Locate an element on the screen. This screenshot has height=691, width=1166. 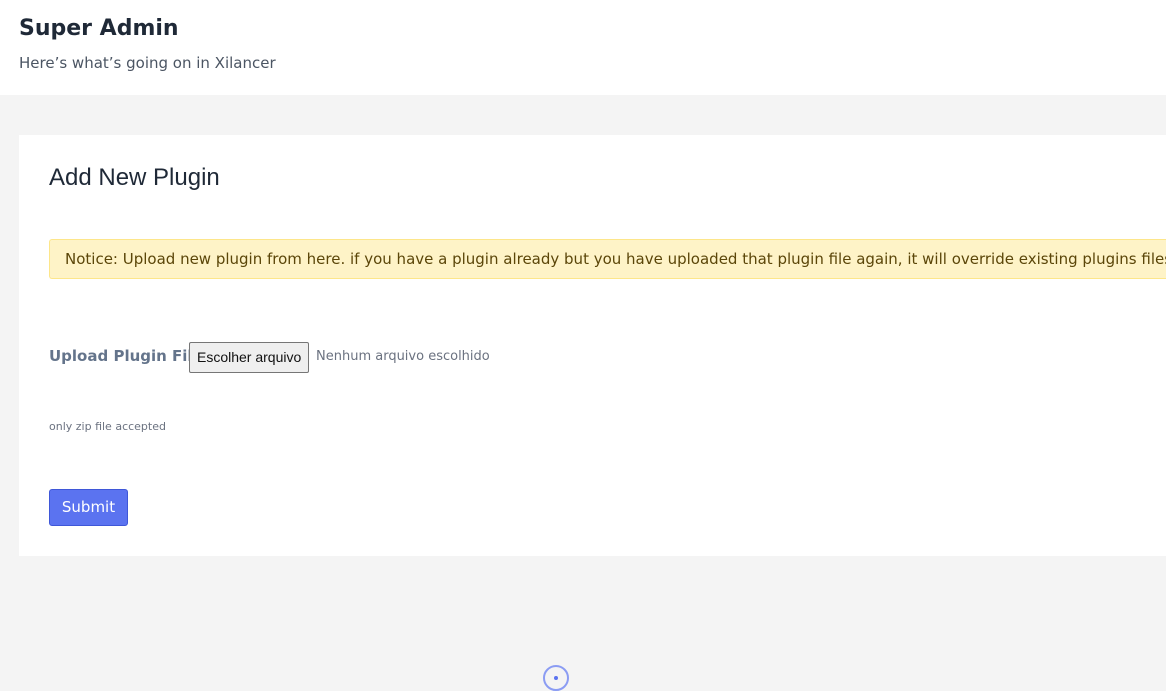
choose-file-button: Escolher arquivo is located at coordinates (249, 357).